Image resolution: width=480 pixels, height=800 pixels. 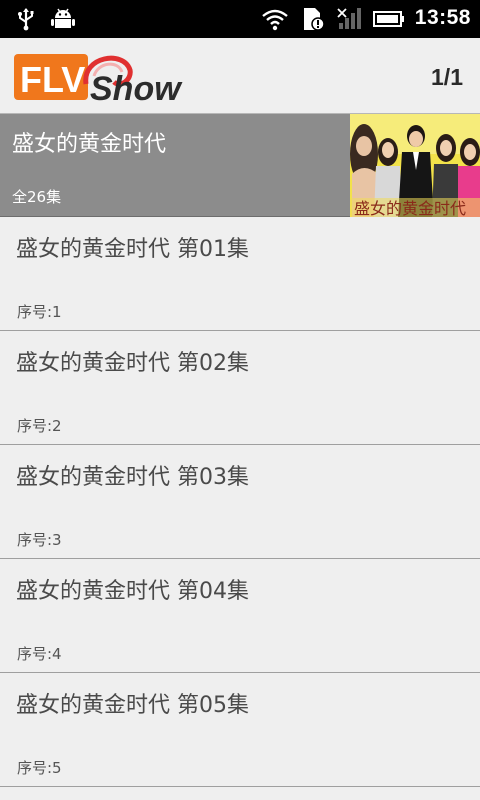 What do you see at coordinates (132, 249) in the screenshot?
I see `episode-title: 盛女的黄金时代 第01集` at bounding box center [132, 249].